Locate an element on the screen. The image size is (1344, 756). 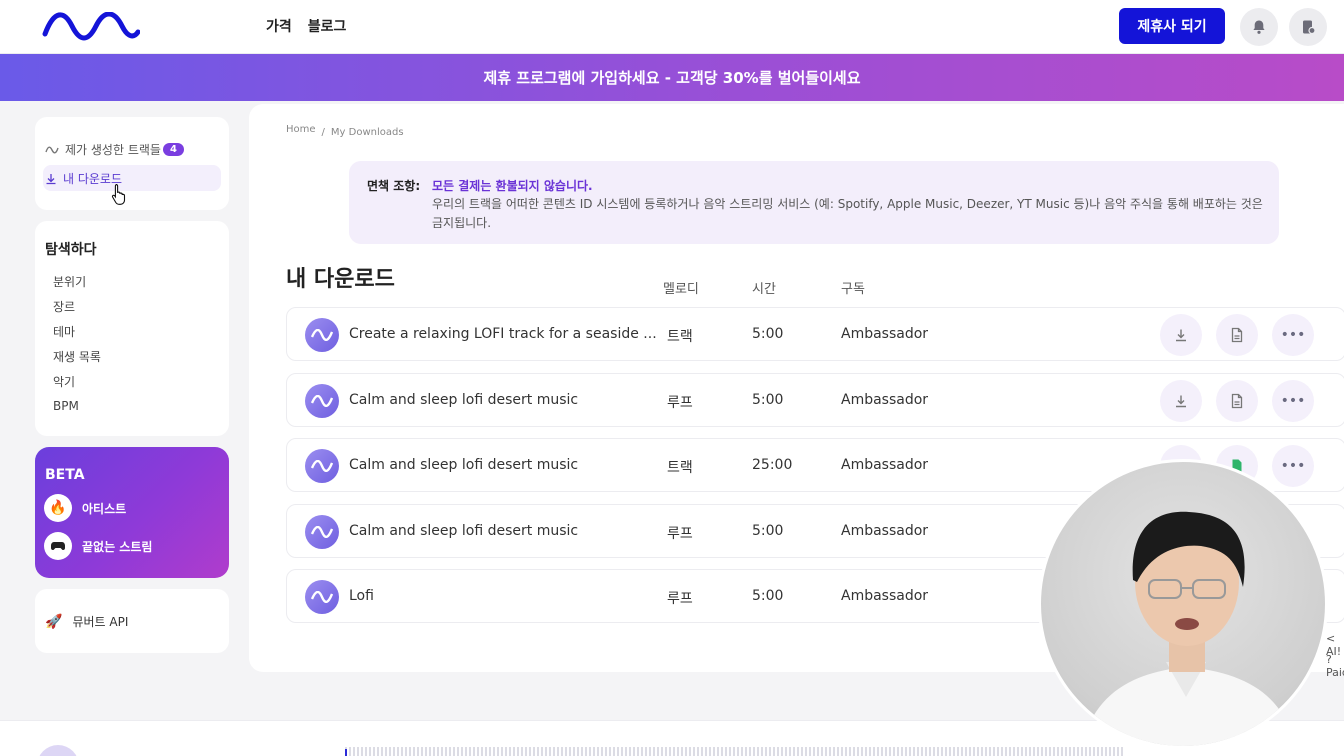
explore-item-playlists: 재생 목록 is located at coordinates (77, 356).